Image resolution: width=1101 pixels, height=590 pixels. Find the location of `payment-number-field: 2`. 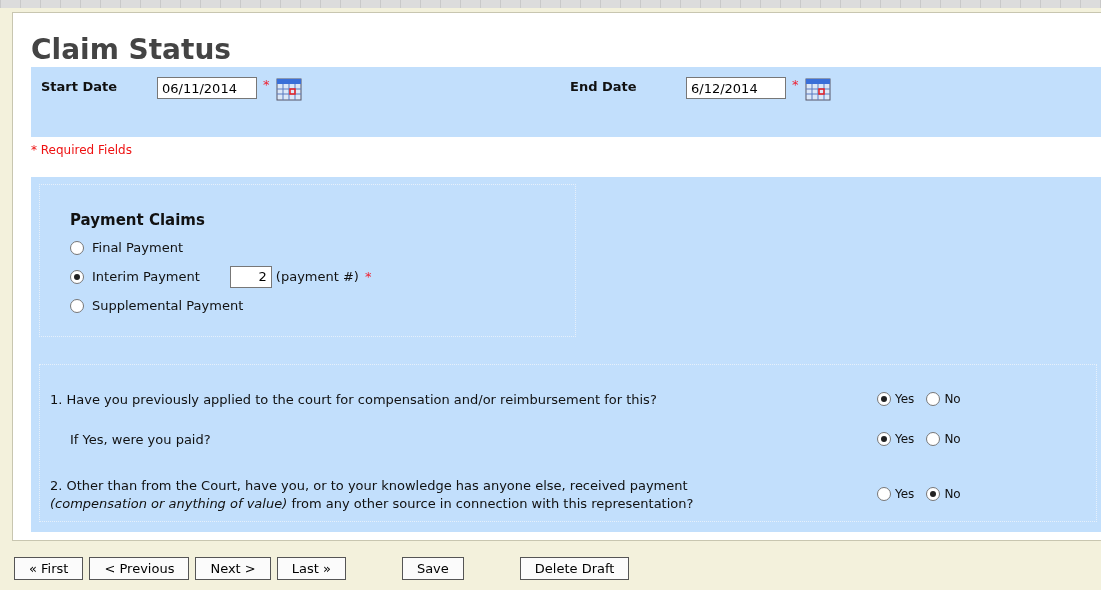

payment-number-field: 2 is located at coordinates (250, 276).